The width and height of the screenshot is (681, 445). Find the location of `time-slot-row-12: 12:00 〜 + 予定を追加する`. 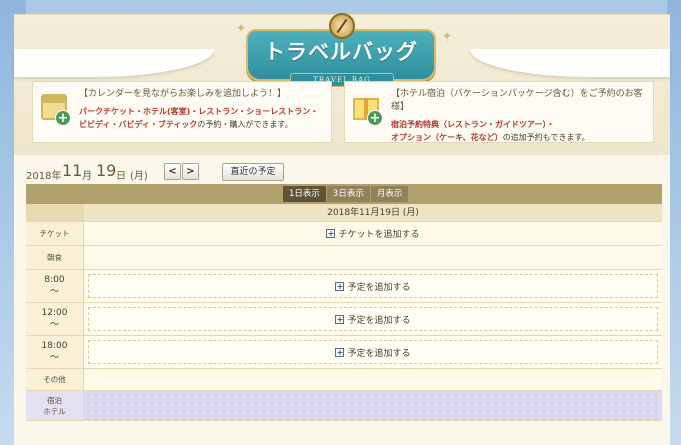

time-slot-row-12: 12:00 〜 + 予定を追加する is located at coordinates (344, 319).